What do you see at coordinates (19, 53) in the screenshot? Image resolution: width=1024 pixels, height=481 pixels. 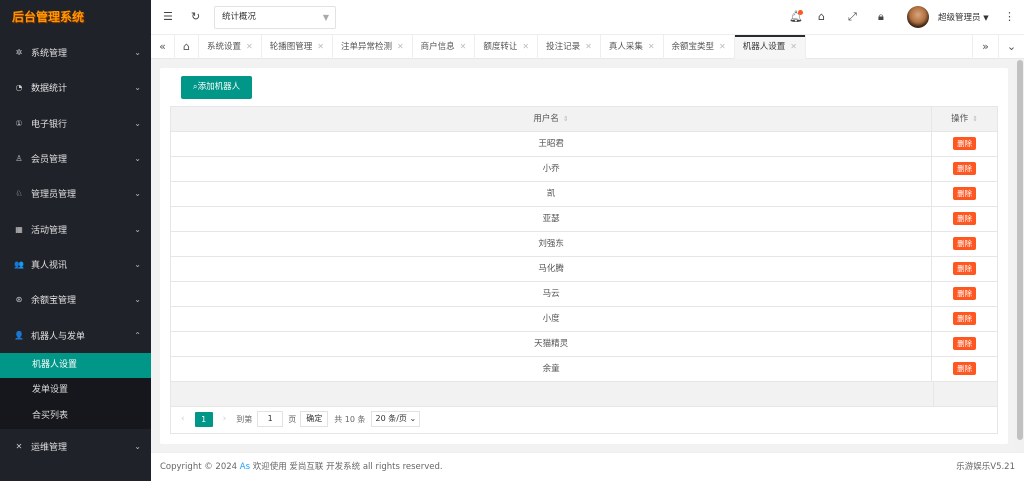 I see `gear-icon: ✲` at bounding box center [19, 53].